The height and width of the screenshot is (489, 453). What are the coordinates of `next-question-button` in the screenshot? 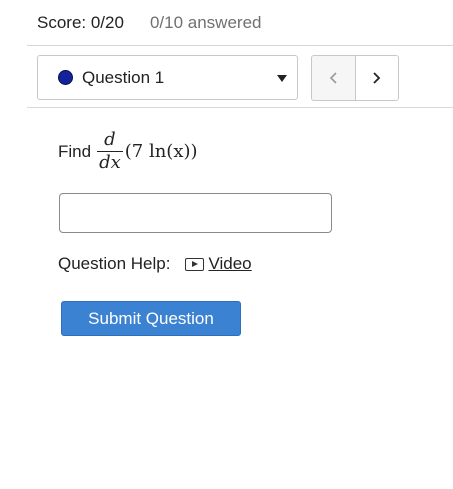 It's located at (376, 78).